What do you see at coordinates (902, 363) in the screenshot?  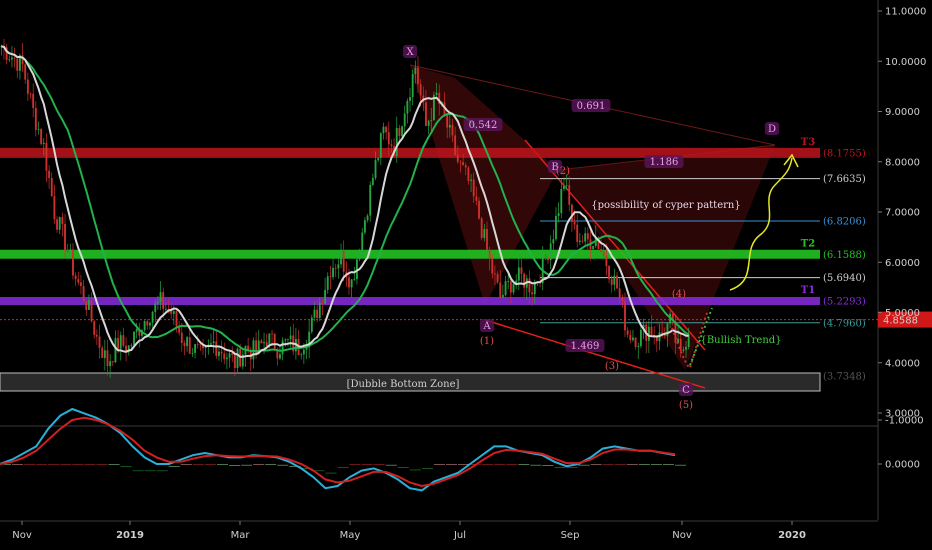 I see `y-tick-label: 4.0000` at bounding box center [902, 363].